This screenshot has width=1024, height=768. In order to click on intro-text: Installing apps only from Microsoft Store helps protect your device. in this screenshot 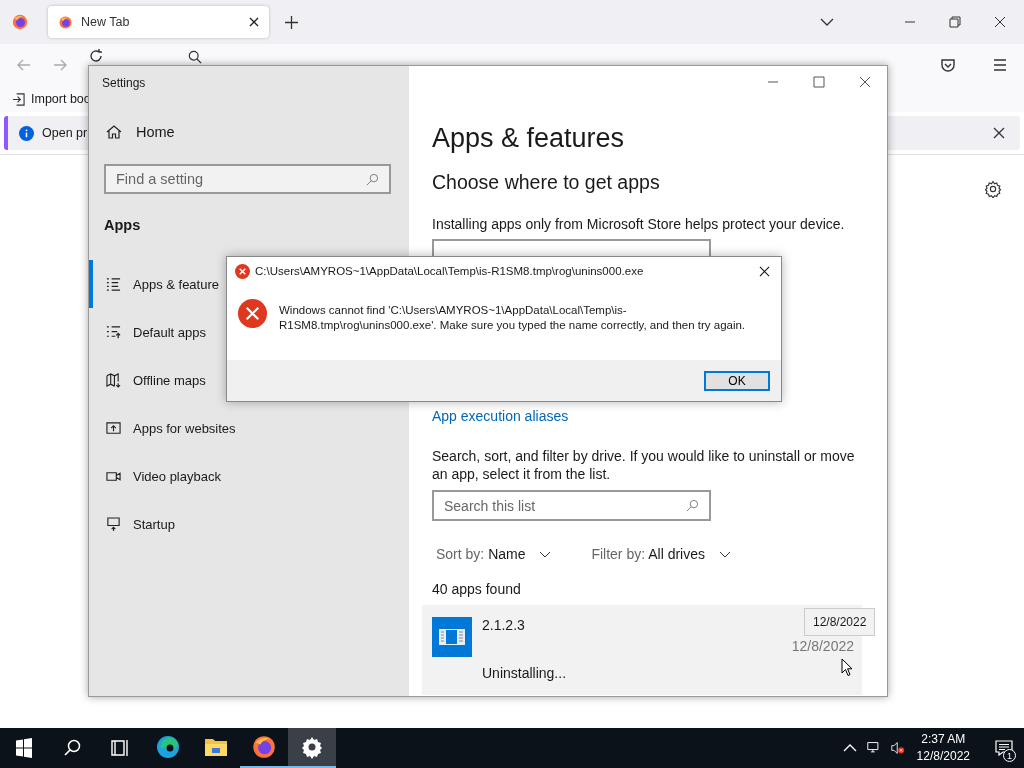, I will do `click(638, 224)`.